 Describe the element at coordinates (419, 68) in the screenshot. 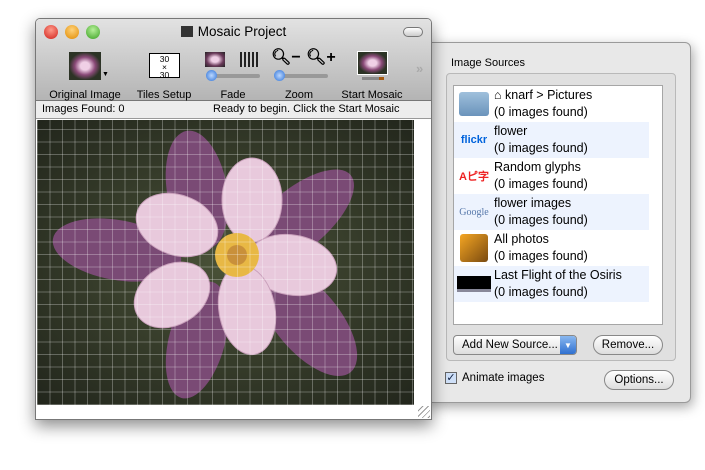

I see `overflow-chevron-icon: »` at that location.